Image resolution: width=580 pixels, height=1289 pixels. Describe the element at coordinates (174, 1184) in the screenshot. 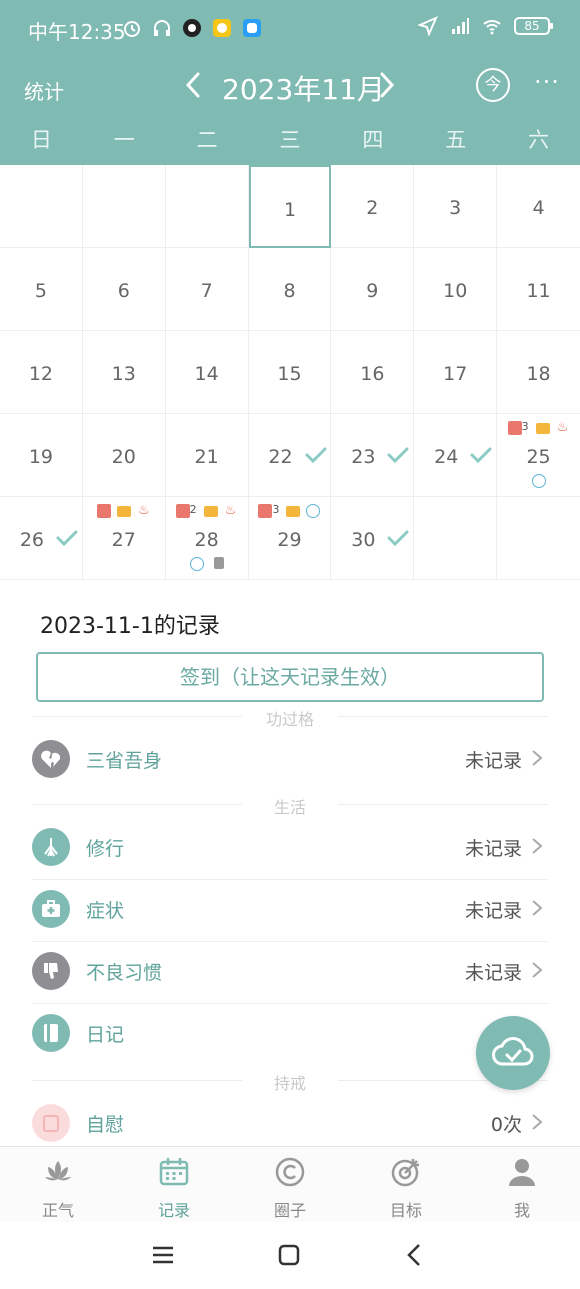

I see `nav-item-records: 记录` at that location.